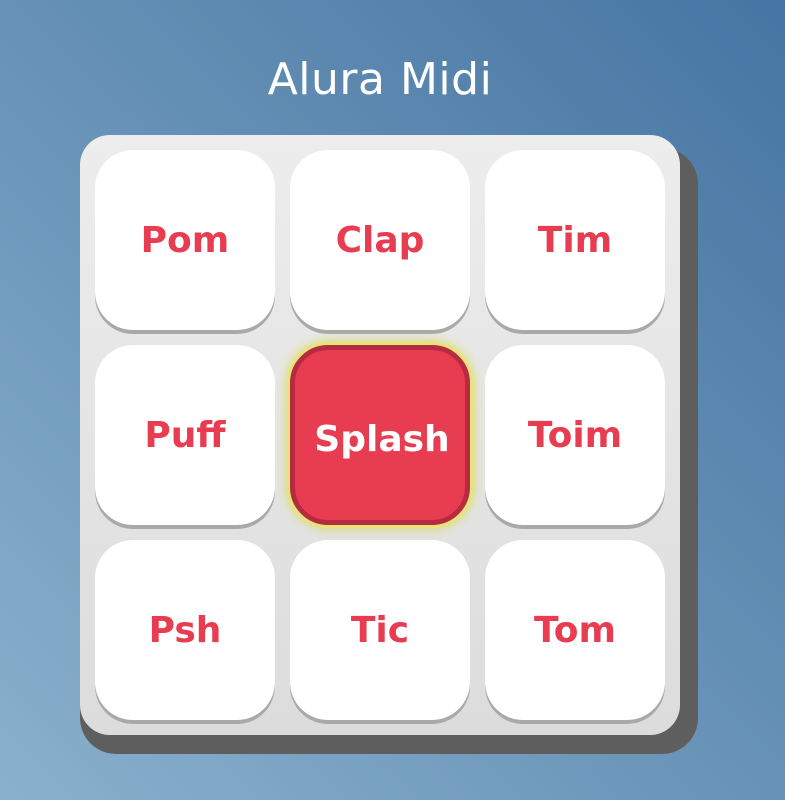 The width and height of the screenshot is (785, 800). I want to click on pad-pom-button: Pom, so click(185, 240).